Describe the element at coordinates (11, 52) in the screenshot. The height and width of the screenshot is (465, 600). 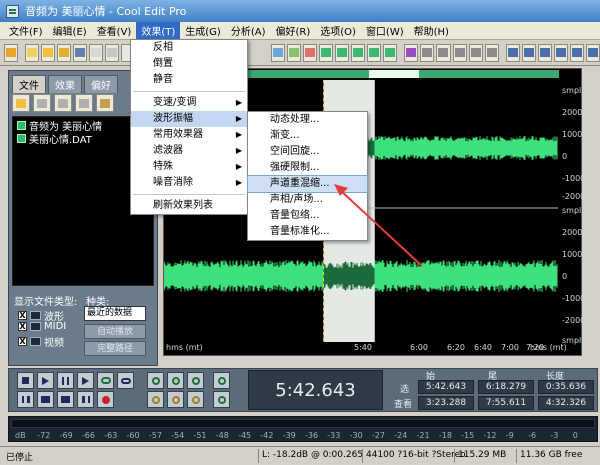
I see `multitrack-toggle-icon` at that location.